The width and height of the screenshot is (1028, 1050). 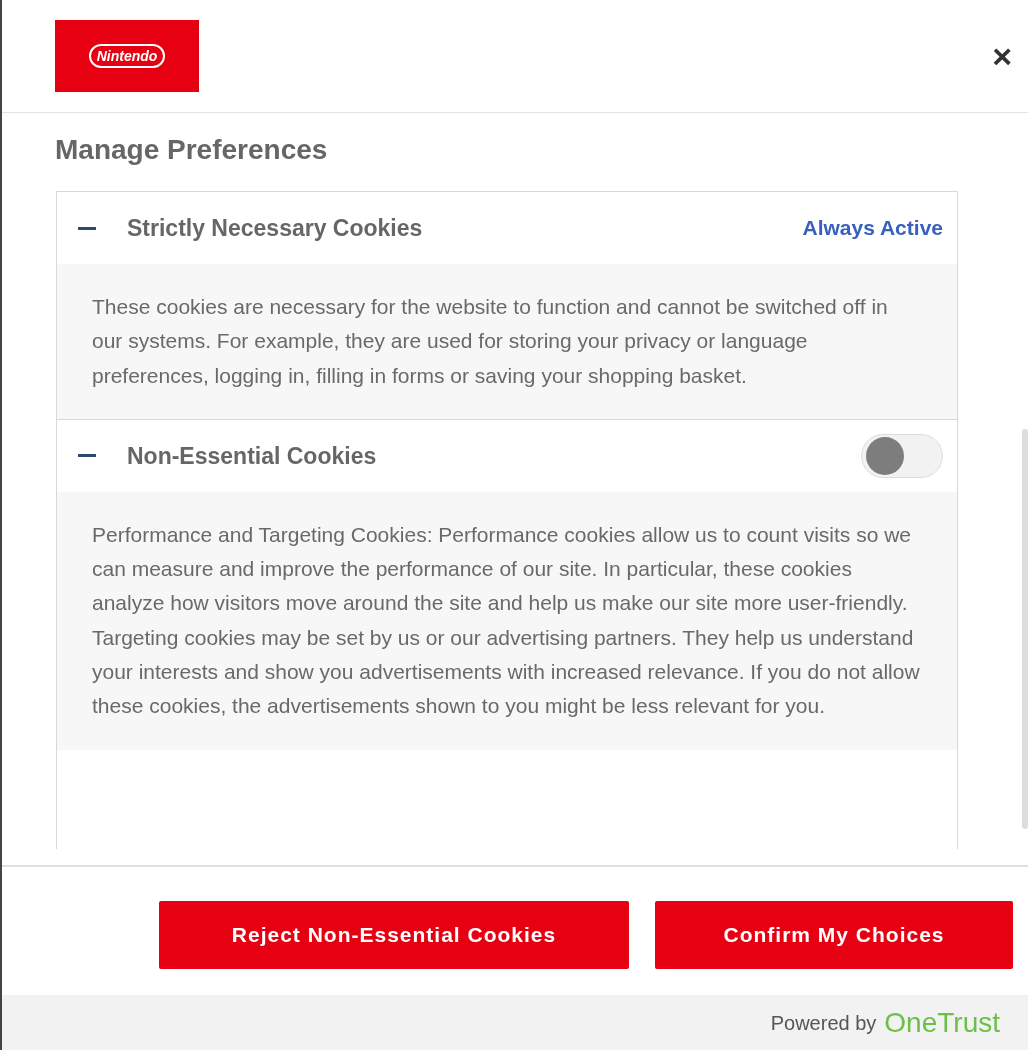 What do you see at coordinates (192, 150) in the screenshot?
I see `dialog-title: Manage Preferences` at bounding box center [192, 150].